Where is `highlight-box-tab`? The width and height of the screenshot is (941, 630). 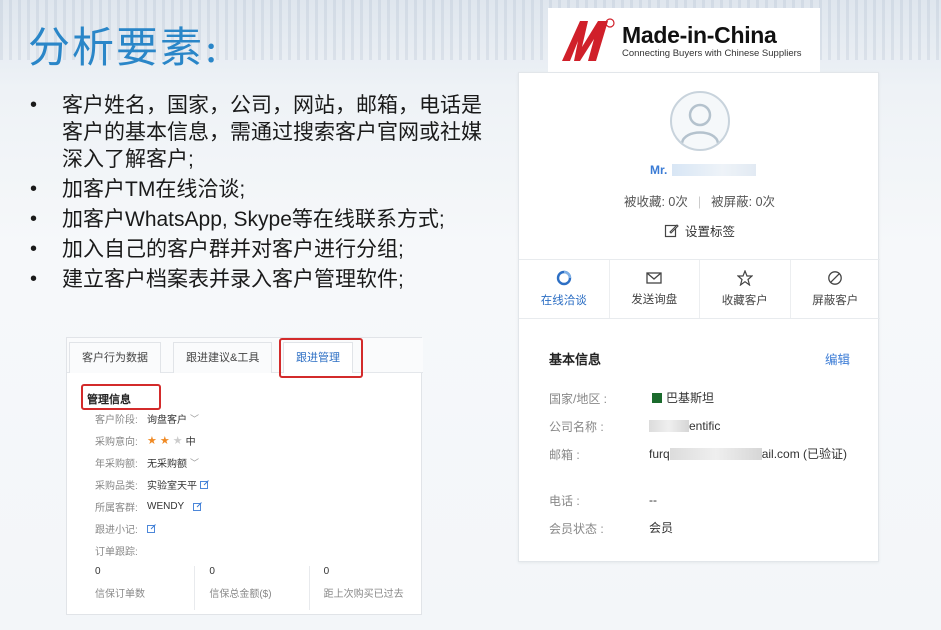 highlight-box-tab is located at coordinates (321, 358).